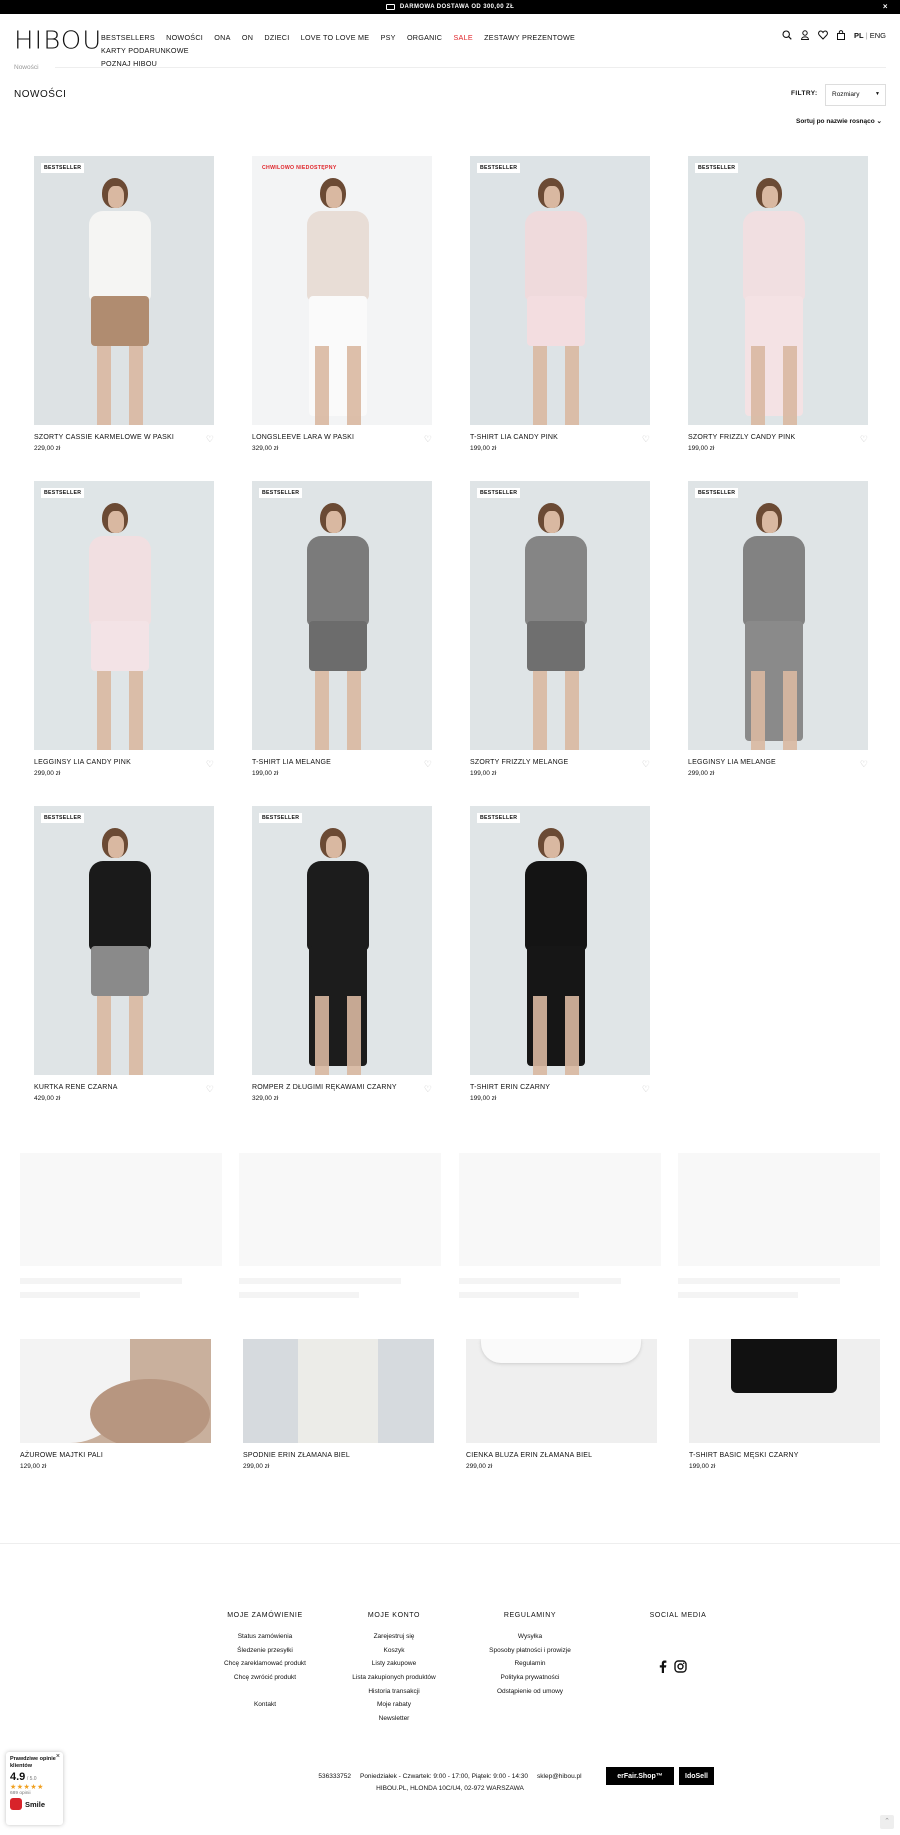 Image resolution: width=900 pixels, height=1835 pixels. I want to click on heart-icon, so click(823, 35).